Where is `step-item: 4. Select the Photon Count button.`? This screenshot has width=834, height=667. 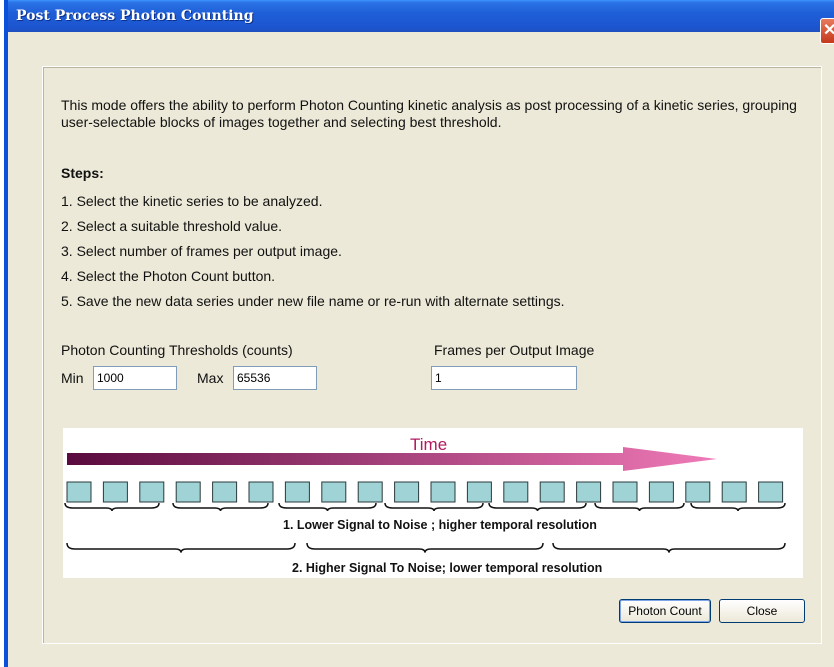 step-item: 4. Select the Photon Count button. is located at coordinates (168, 276).